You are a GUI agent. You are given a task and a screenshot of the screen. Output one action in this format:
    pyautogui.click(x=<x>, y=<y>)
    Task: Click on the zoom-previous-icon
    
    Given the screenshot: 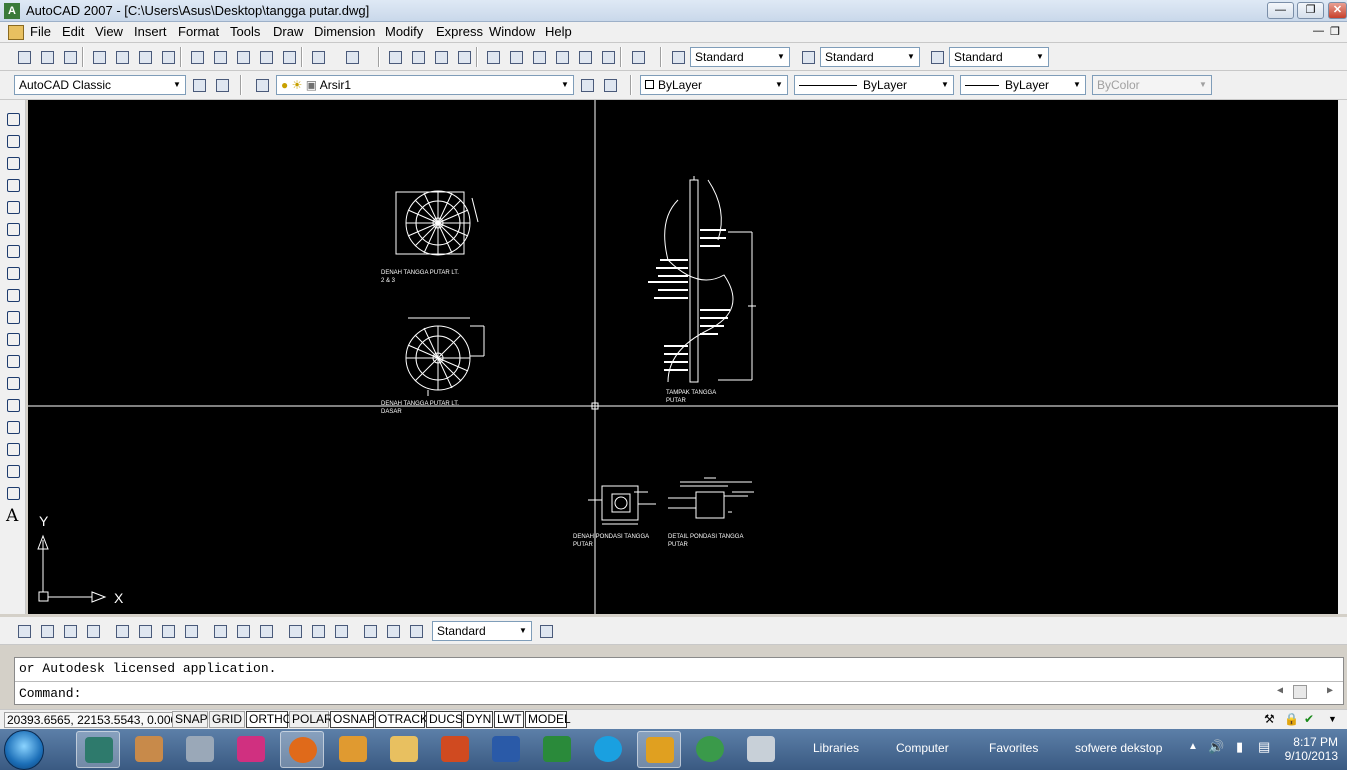 What is the action you would take?
    pyautogui.click(x=463, y=56)
    